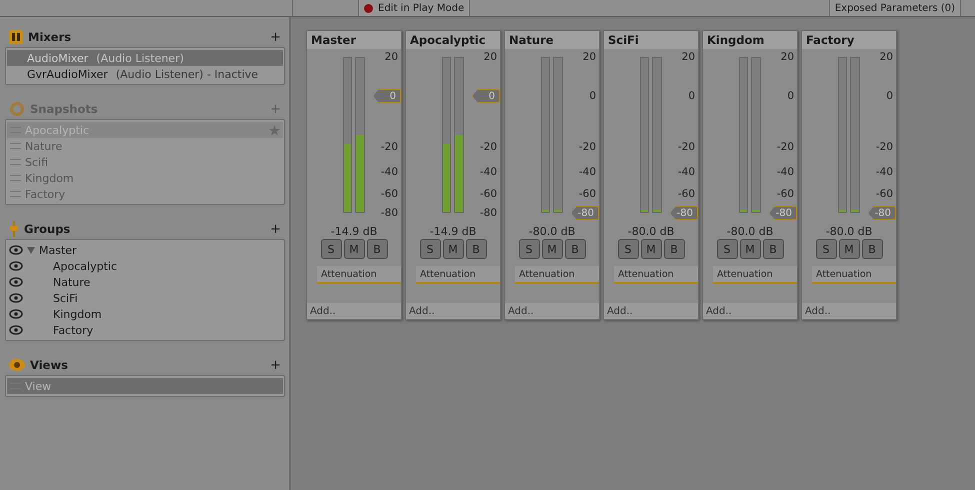 This screenshot has width=975, height=490. I want to click on expand-triangle-icon, so click(31, 250).